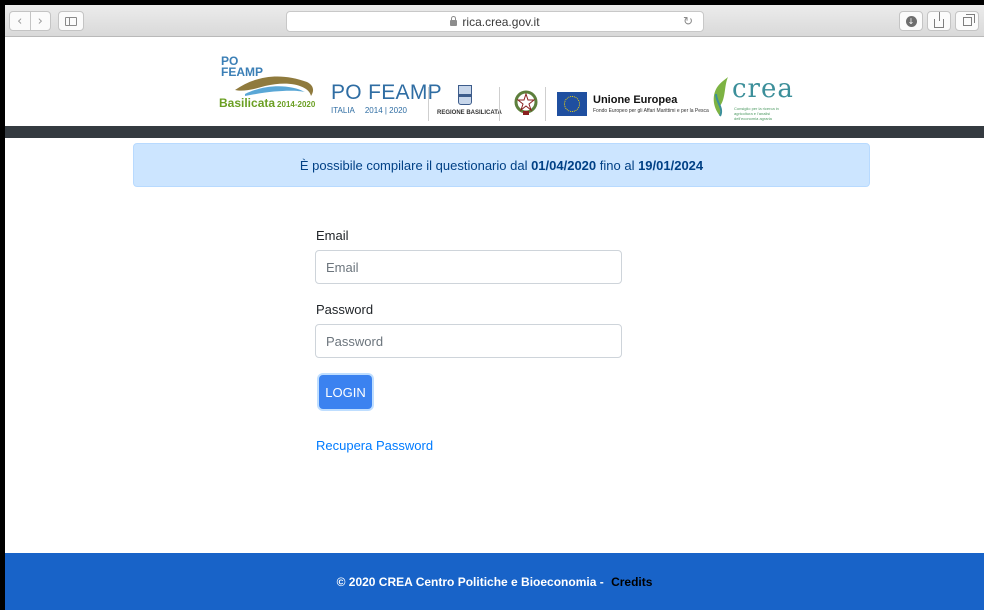 The image size is (984, 610). I want to click on po-feamp-subtitle: ITALIA 2014 | 2020, so click(386, 110).